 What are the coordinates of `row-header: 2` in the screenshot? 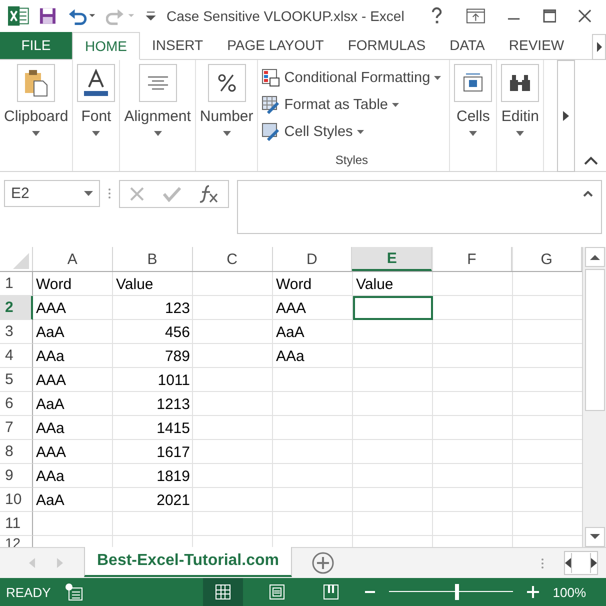 It's located at (16, 308).